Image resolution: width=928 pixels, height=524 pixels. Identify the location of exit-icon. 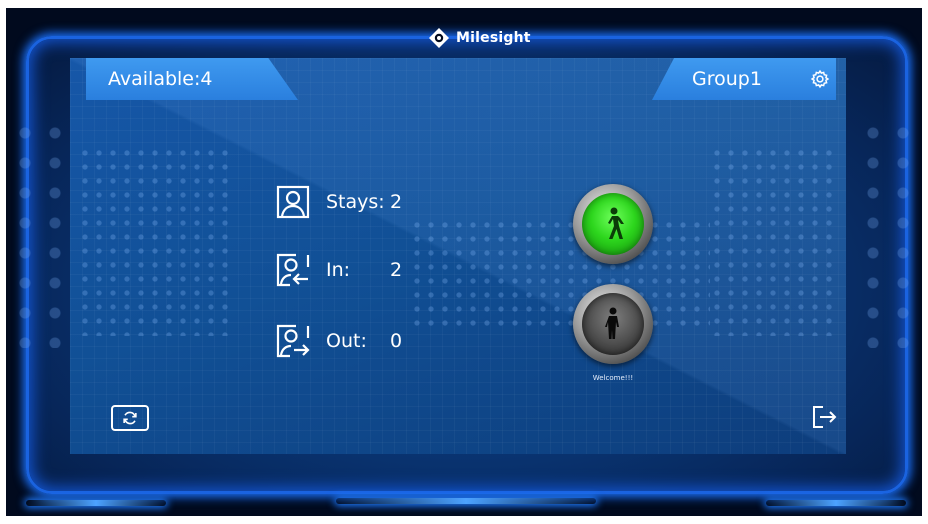
(824, 417).